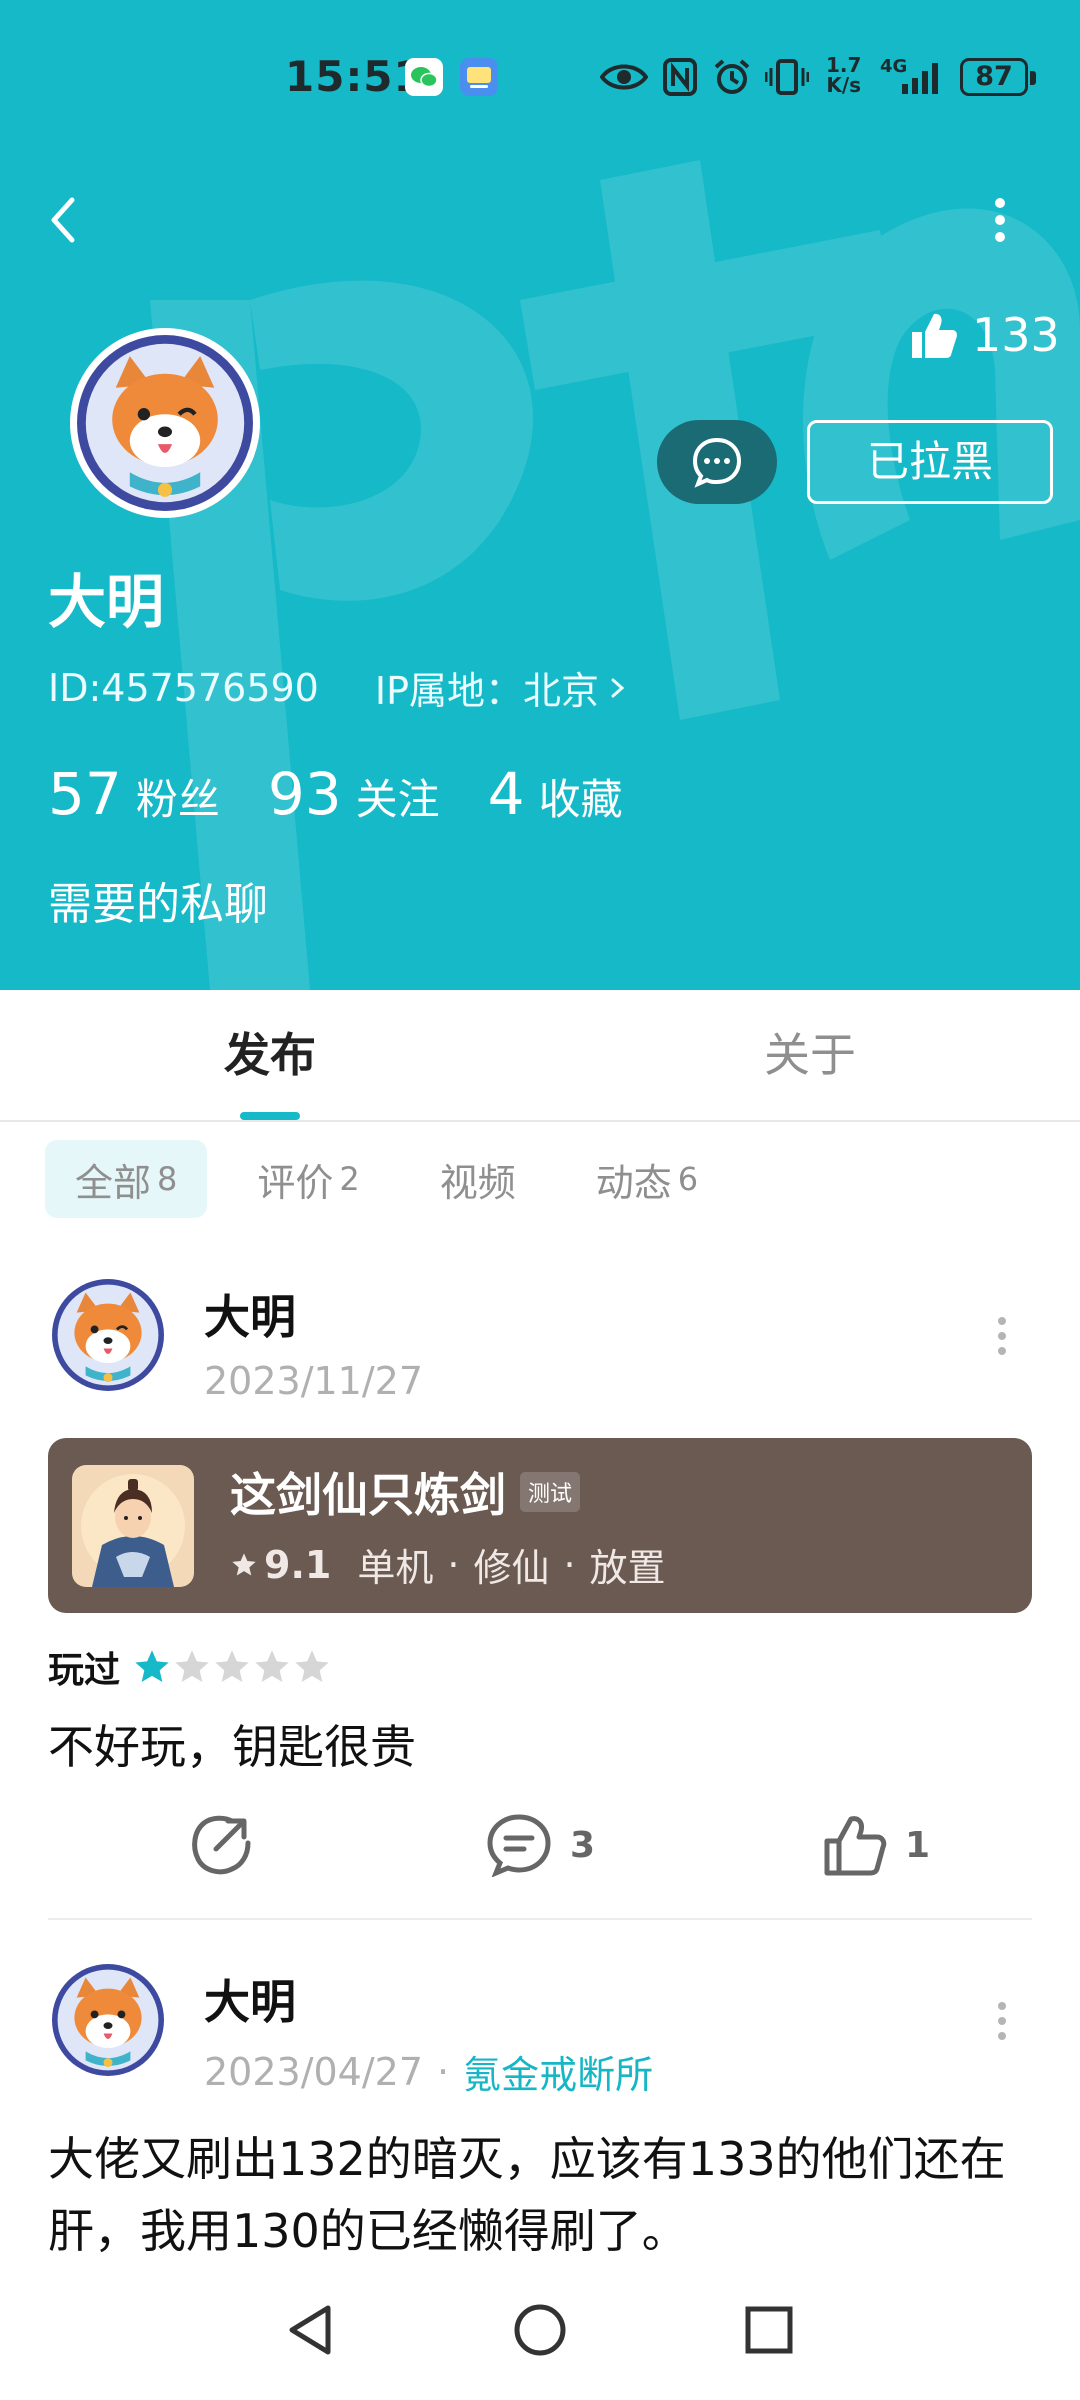 This screenshot has width=1080, height=2400. I want to click on post-actions: 3 1, so click(540, 1868).